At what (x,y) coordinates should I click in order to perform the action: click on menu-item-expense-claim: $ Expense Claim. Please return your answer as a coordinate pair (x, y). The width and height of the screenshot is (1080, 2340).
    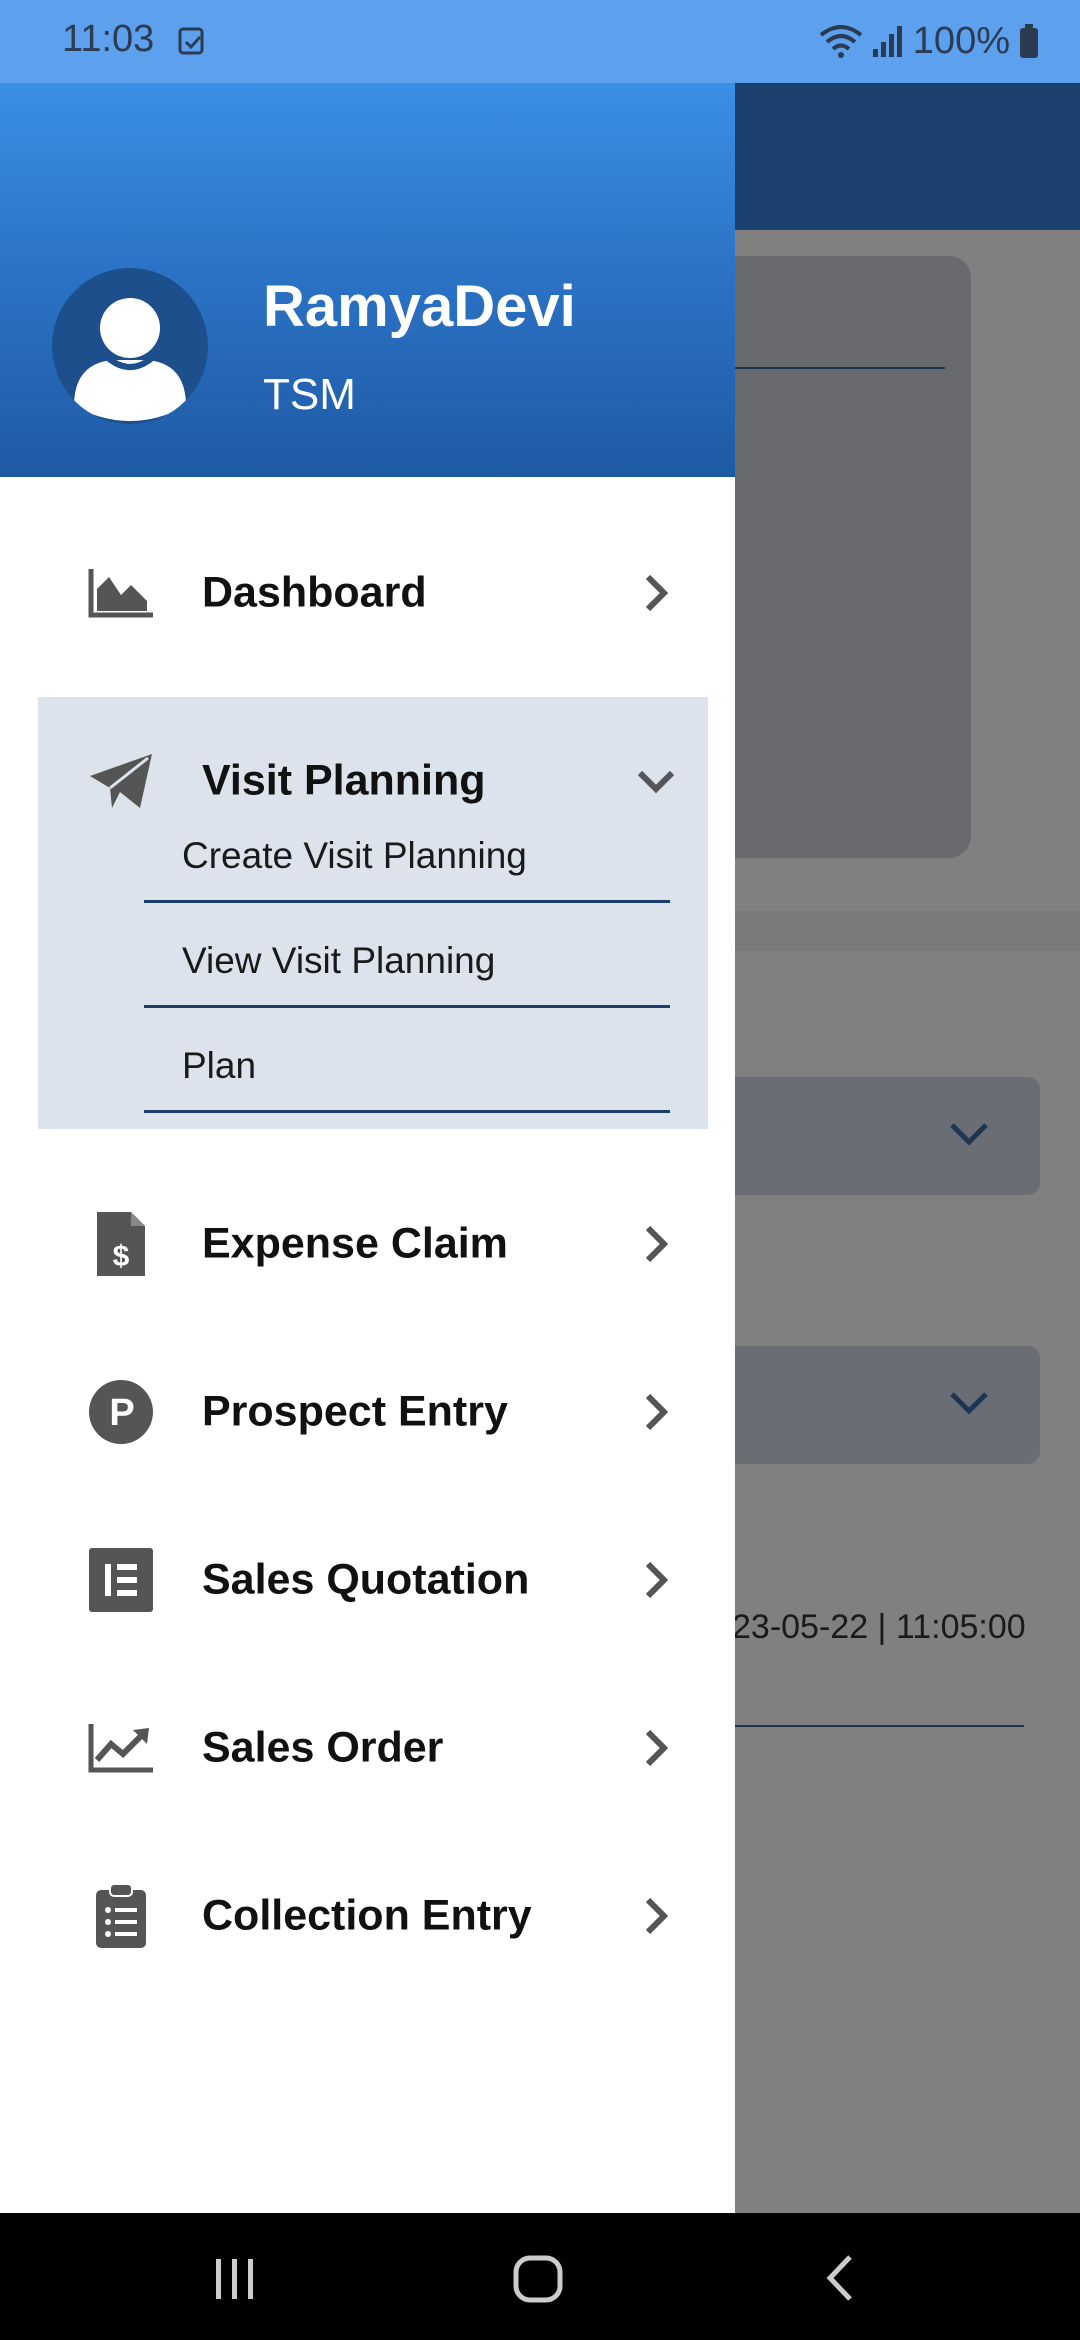
    Looking at the image, I should click on (367, 1244).